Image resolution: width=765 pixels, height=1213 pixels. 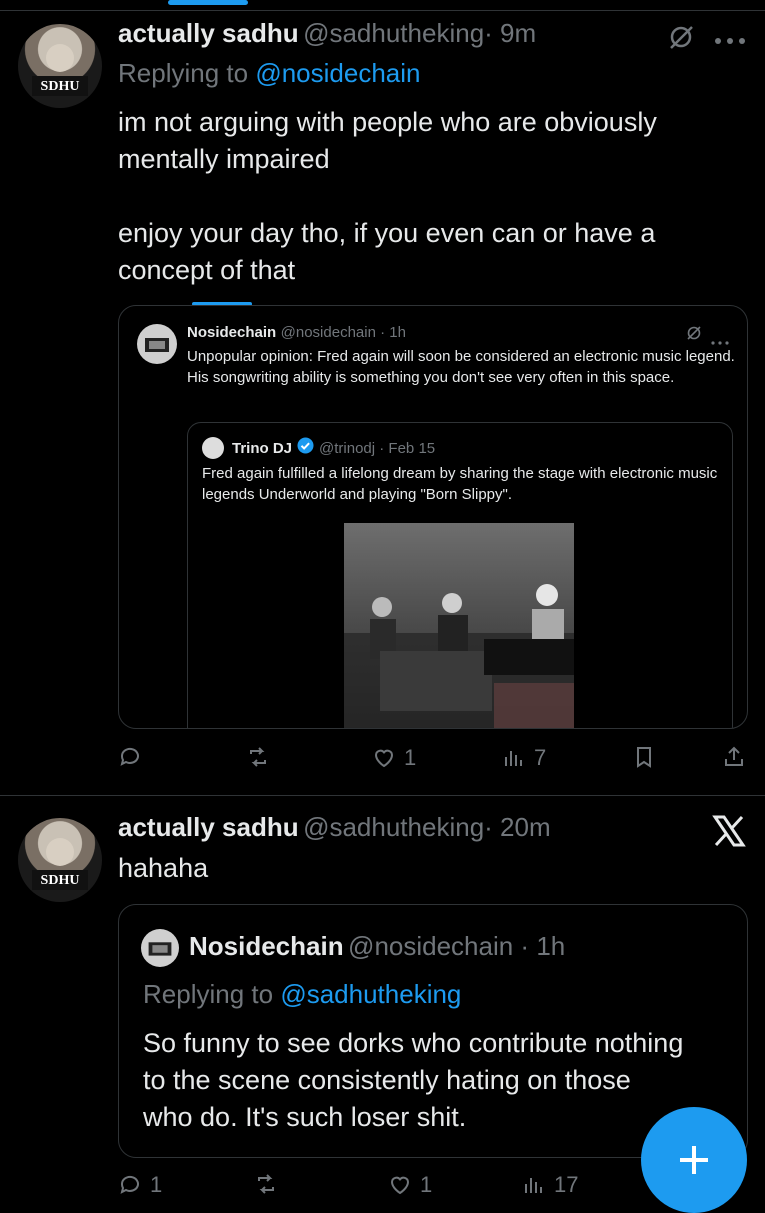 I want to click on nested-header: Trino DJ @trinodj · Feb 15, so click(x=333, y=448).